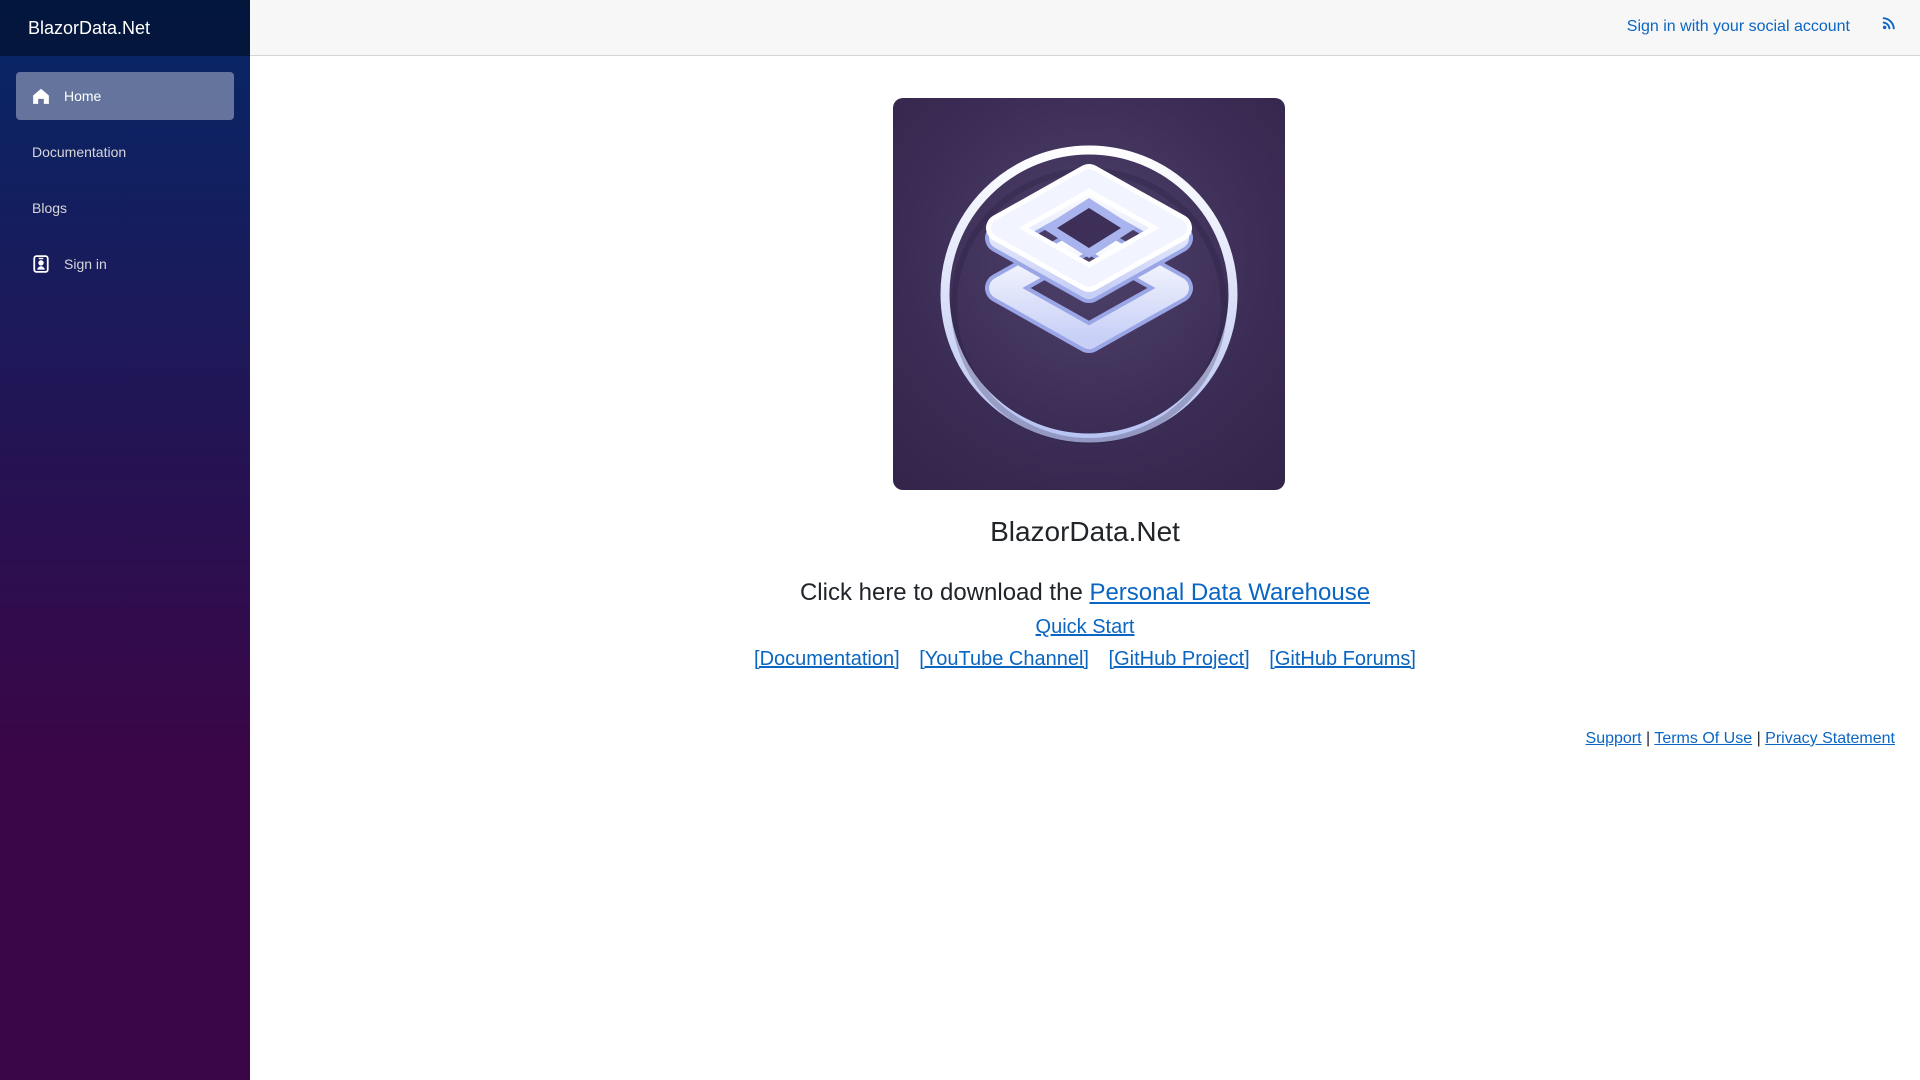 The image size is (1920, 1080). What do you see at coordinates (83, 96) in the screenshot?
I see `nav-item-label: Home` at bounding box center [83, 96].